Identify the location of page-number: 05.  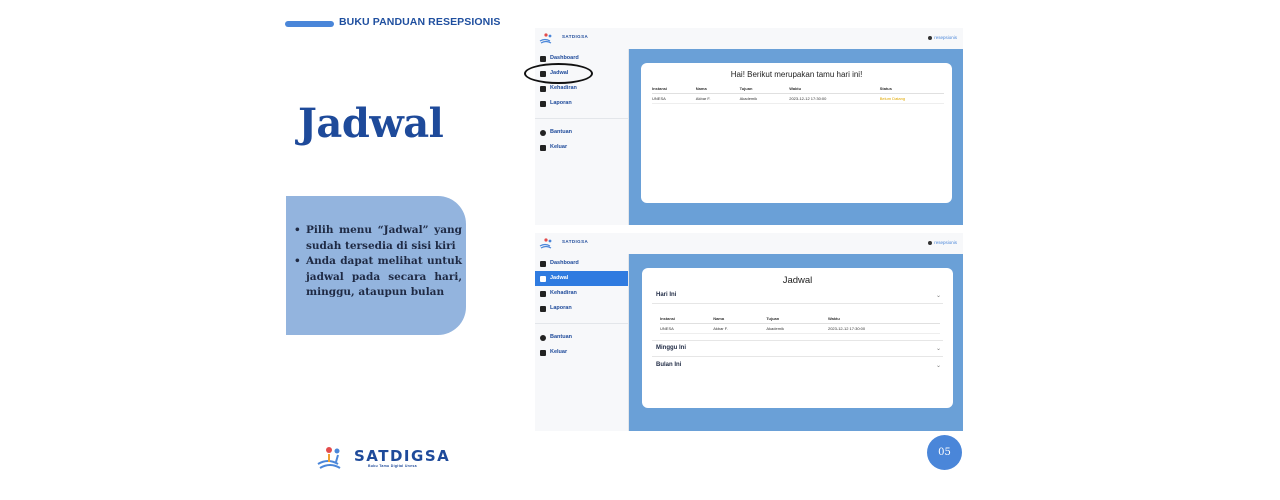
(944, 452).